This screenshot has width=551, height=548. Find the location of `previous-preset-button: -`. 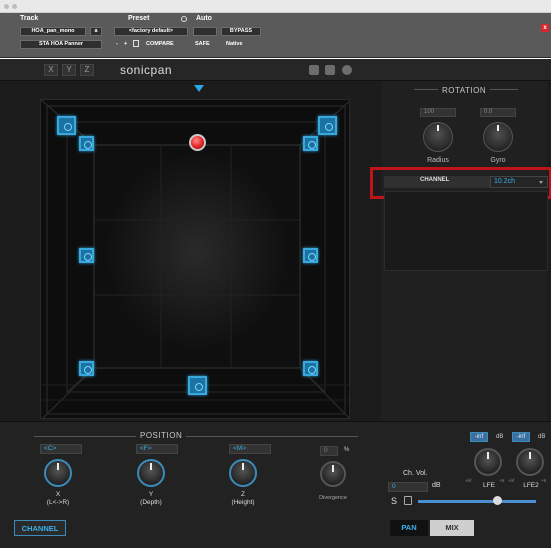

previous-preset-button: - is located at coordinates (117, 44).